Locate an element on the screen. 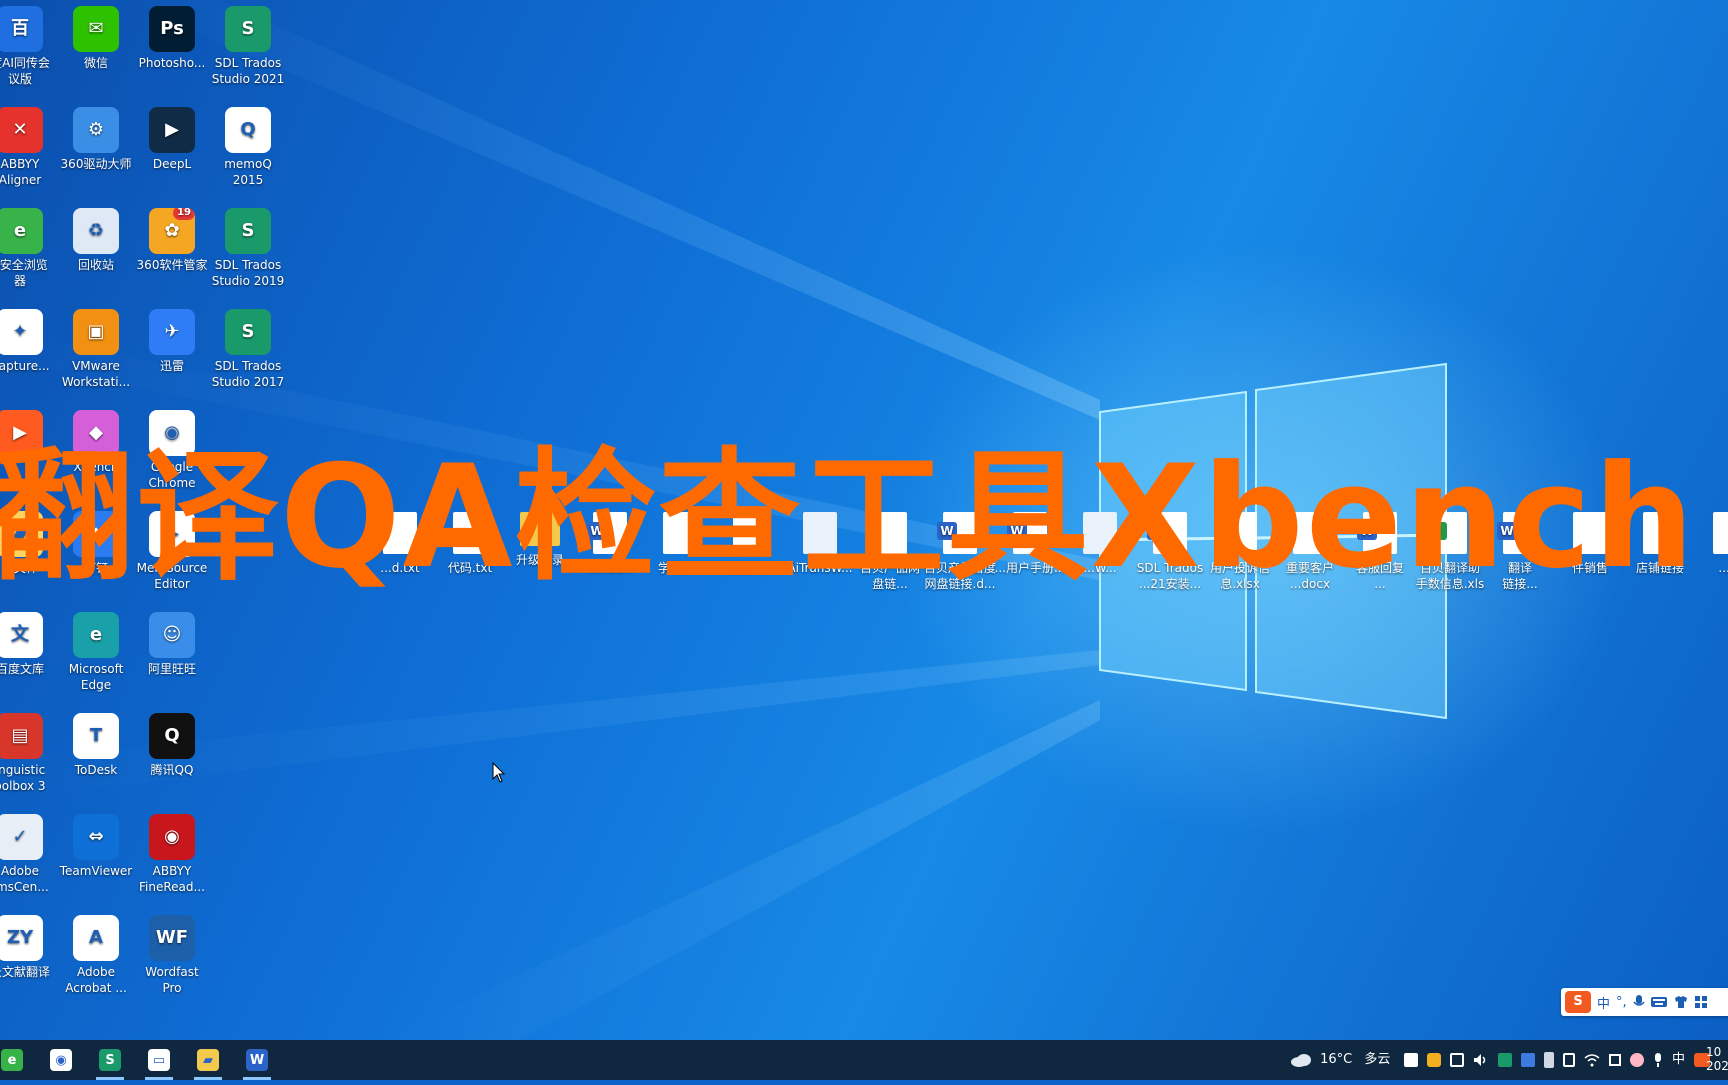  desktop-icon-label: 云文献翻译 is located at coordinates (25, 972).